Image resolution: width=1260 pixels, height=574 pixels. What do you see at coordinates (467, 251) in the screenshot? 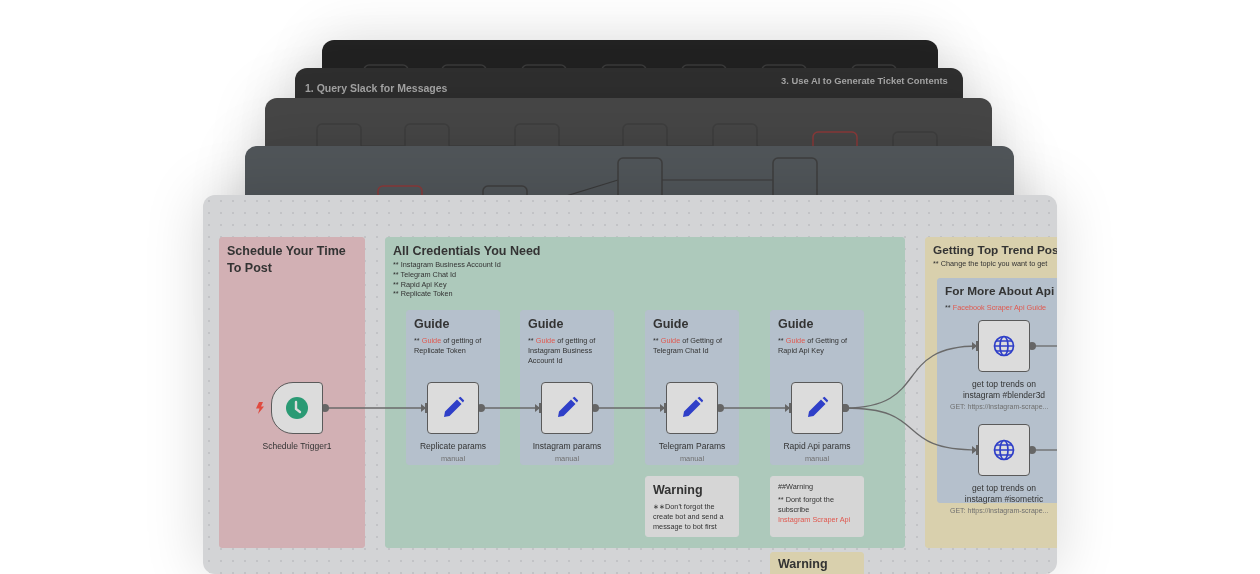
I see `note-title: All Credentials You Need` at bounding box center [467, 251].